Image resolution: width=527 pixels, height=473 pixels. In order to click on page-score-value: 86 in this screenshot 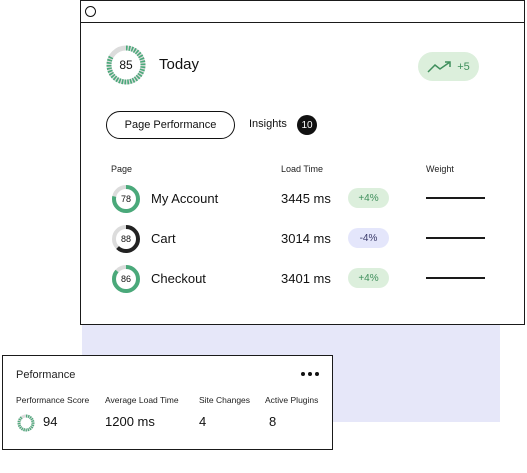, I will do `click(125, 279)`.